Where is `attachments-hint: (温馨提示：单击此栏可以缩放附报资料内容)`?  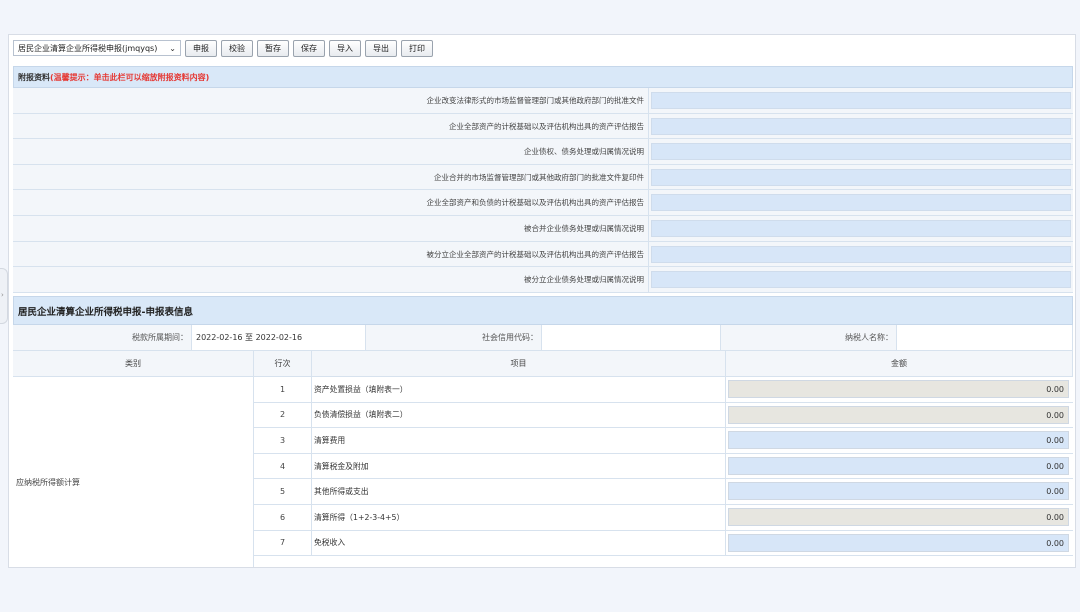 attachments-hint: (温馨提示：单击此栏可以缩放附报资料内容) is located at coordinates (130, 77).